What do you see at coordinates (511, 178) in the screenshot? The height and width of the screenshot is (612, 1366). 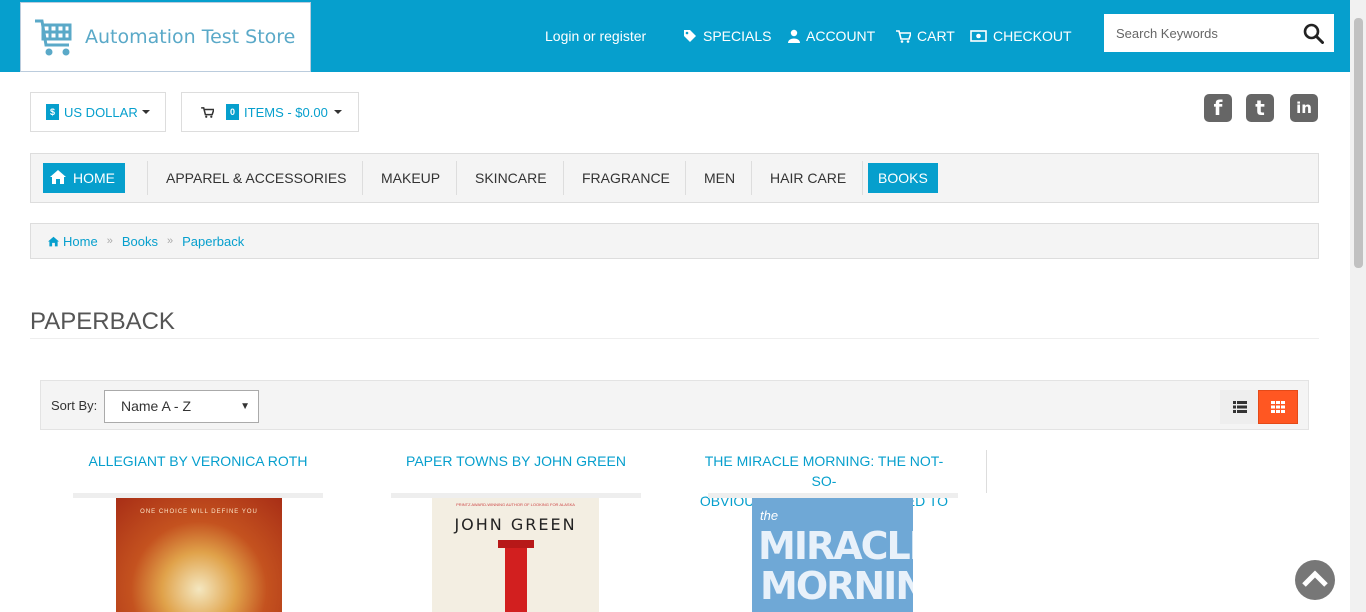 I see `nav-item-skincare: SKINCARE` at bounding box center [511, 178].